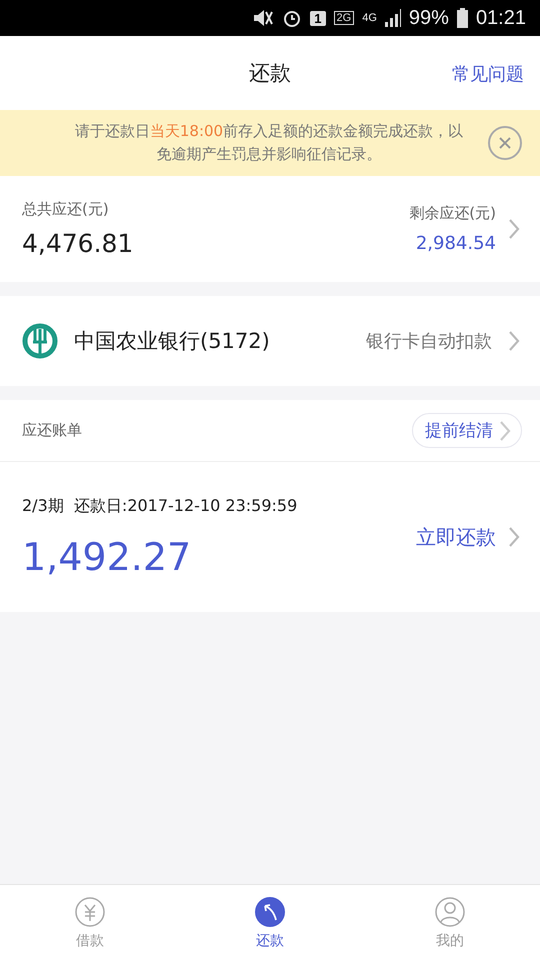  What do you see at coordinates (429, 341) in the screenshot?
I see `payment-method: 银行卡自动扣款` at bounding box center [429, 341].